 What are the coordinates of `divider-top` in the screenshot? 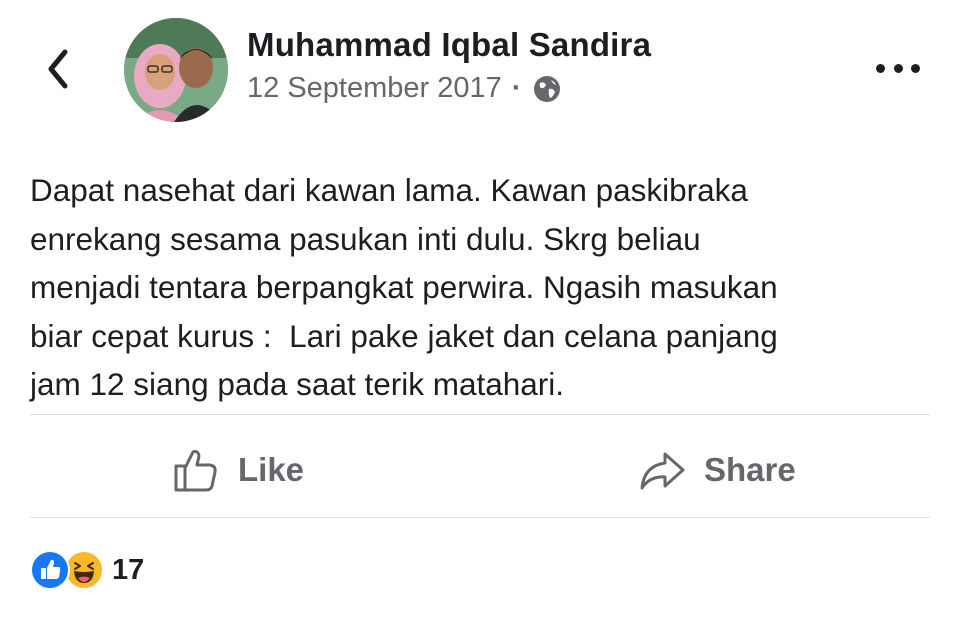 It's located at (480, 414).